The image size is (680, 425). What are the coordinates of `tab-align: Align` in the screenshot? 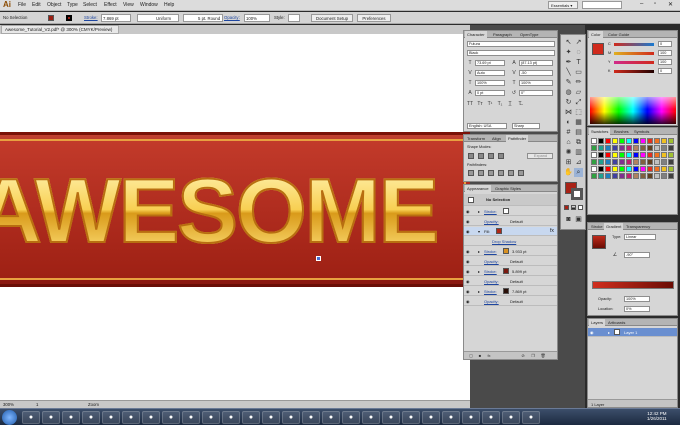 It's located at (496, 138).